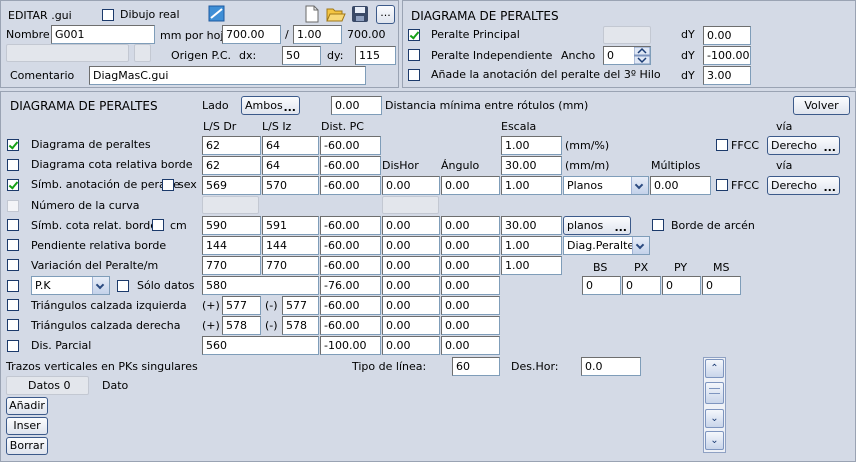 This screenshot has height=462, width=856. What do you see at coordinates (680, 185) in the screenshot?
I see `row2-multiplos-field: 0.00` at bounding box center [680, 185].